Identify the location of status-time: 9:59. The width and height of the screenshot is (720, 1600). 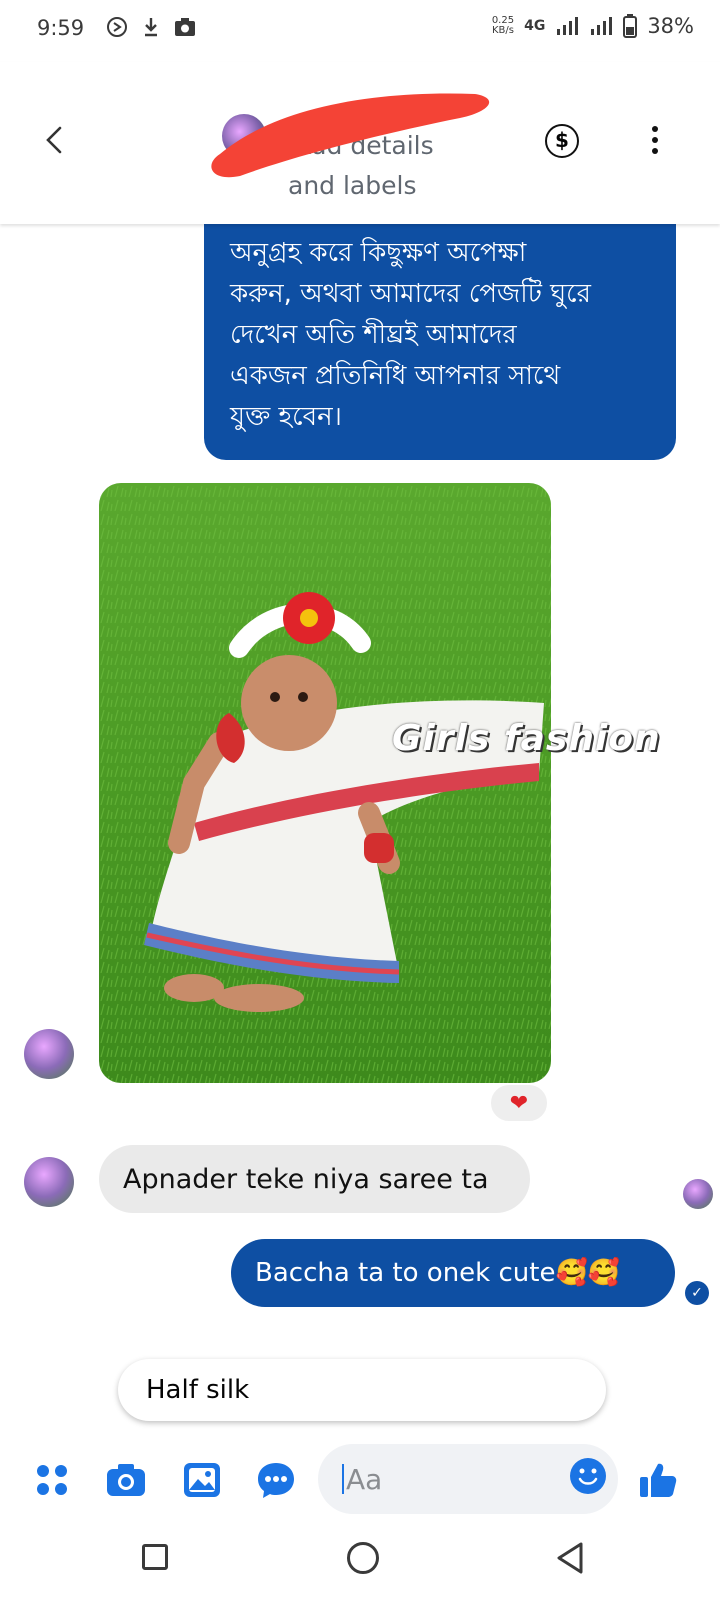
(61, 28).